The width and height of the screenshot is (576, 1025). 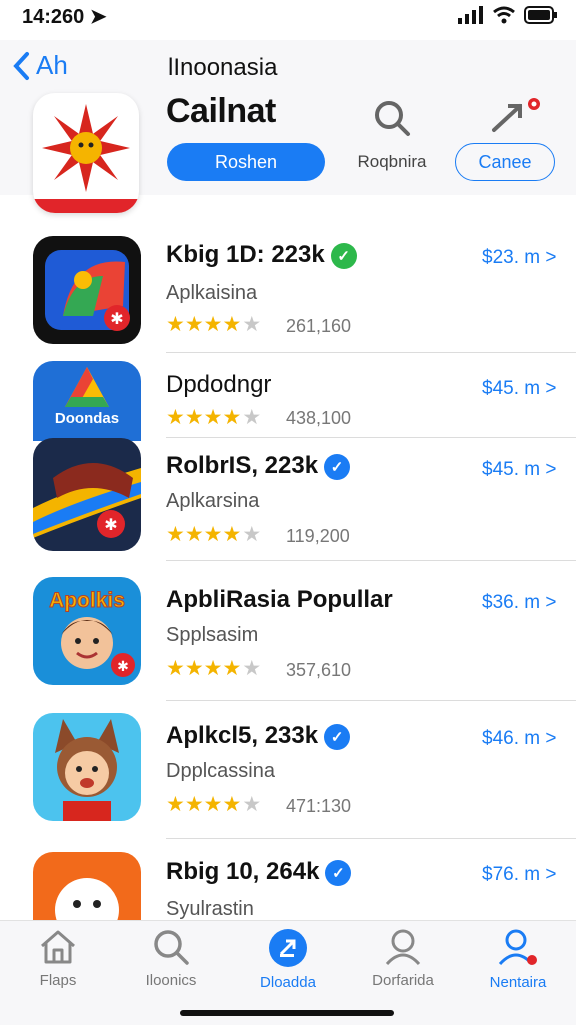 What do you see at coordinates (519, 389) in the screenshot?
I see `price-button-2: $45. m >` at bounding box center [519, 389].